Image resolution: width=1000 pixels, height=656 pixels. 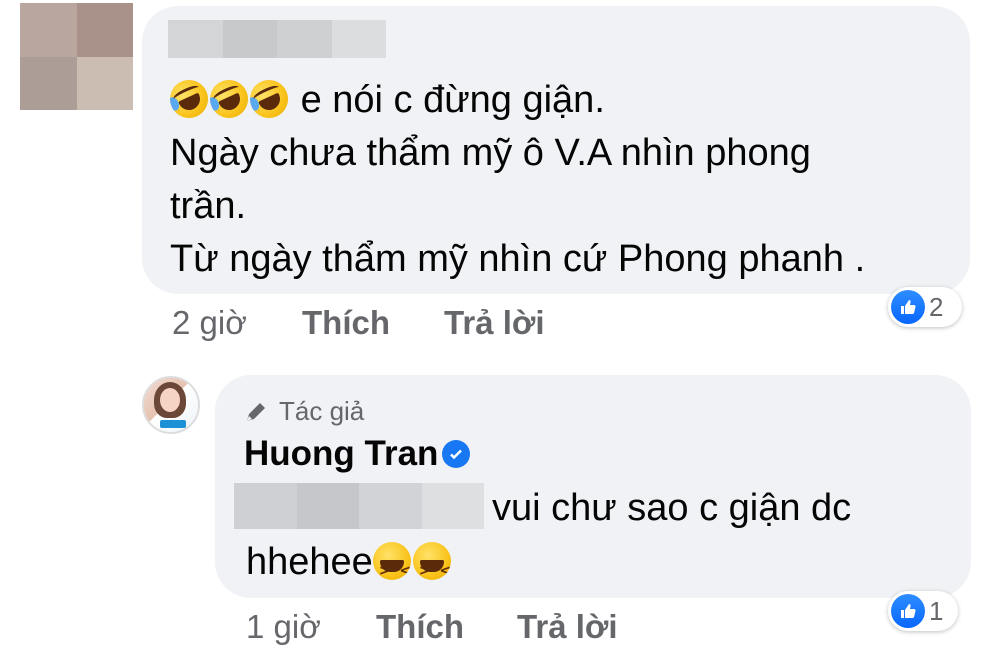 What do you see at coordinates (283, 627) in the screenshot?
I see `reply-timestamp: 1 giờ` at bounding box center [283, 627].